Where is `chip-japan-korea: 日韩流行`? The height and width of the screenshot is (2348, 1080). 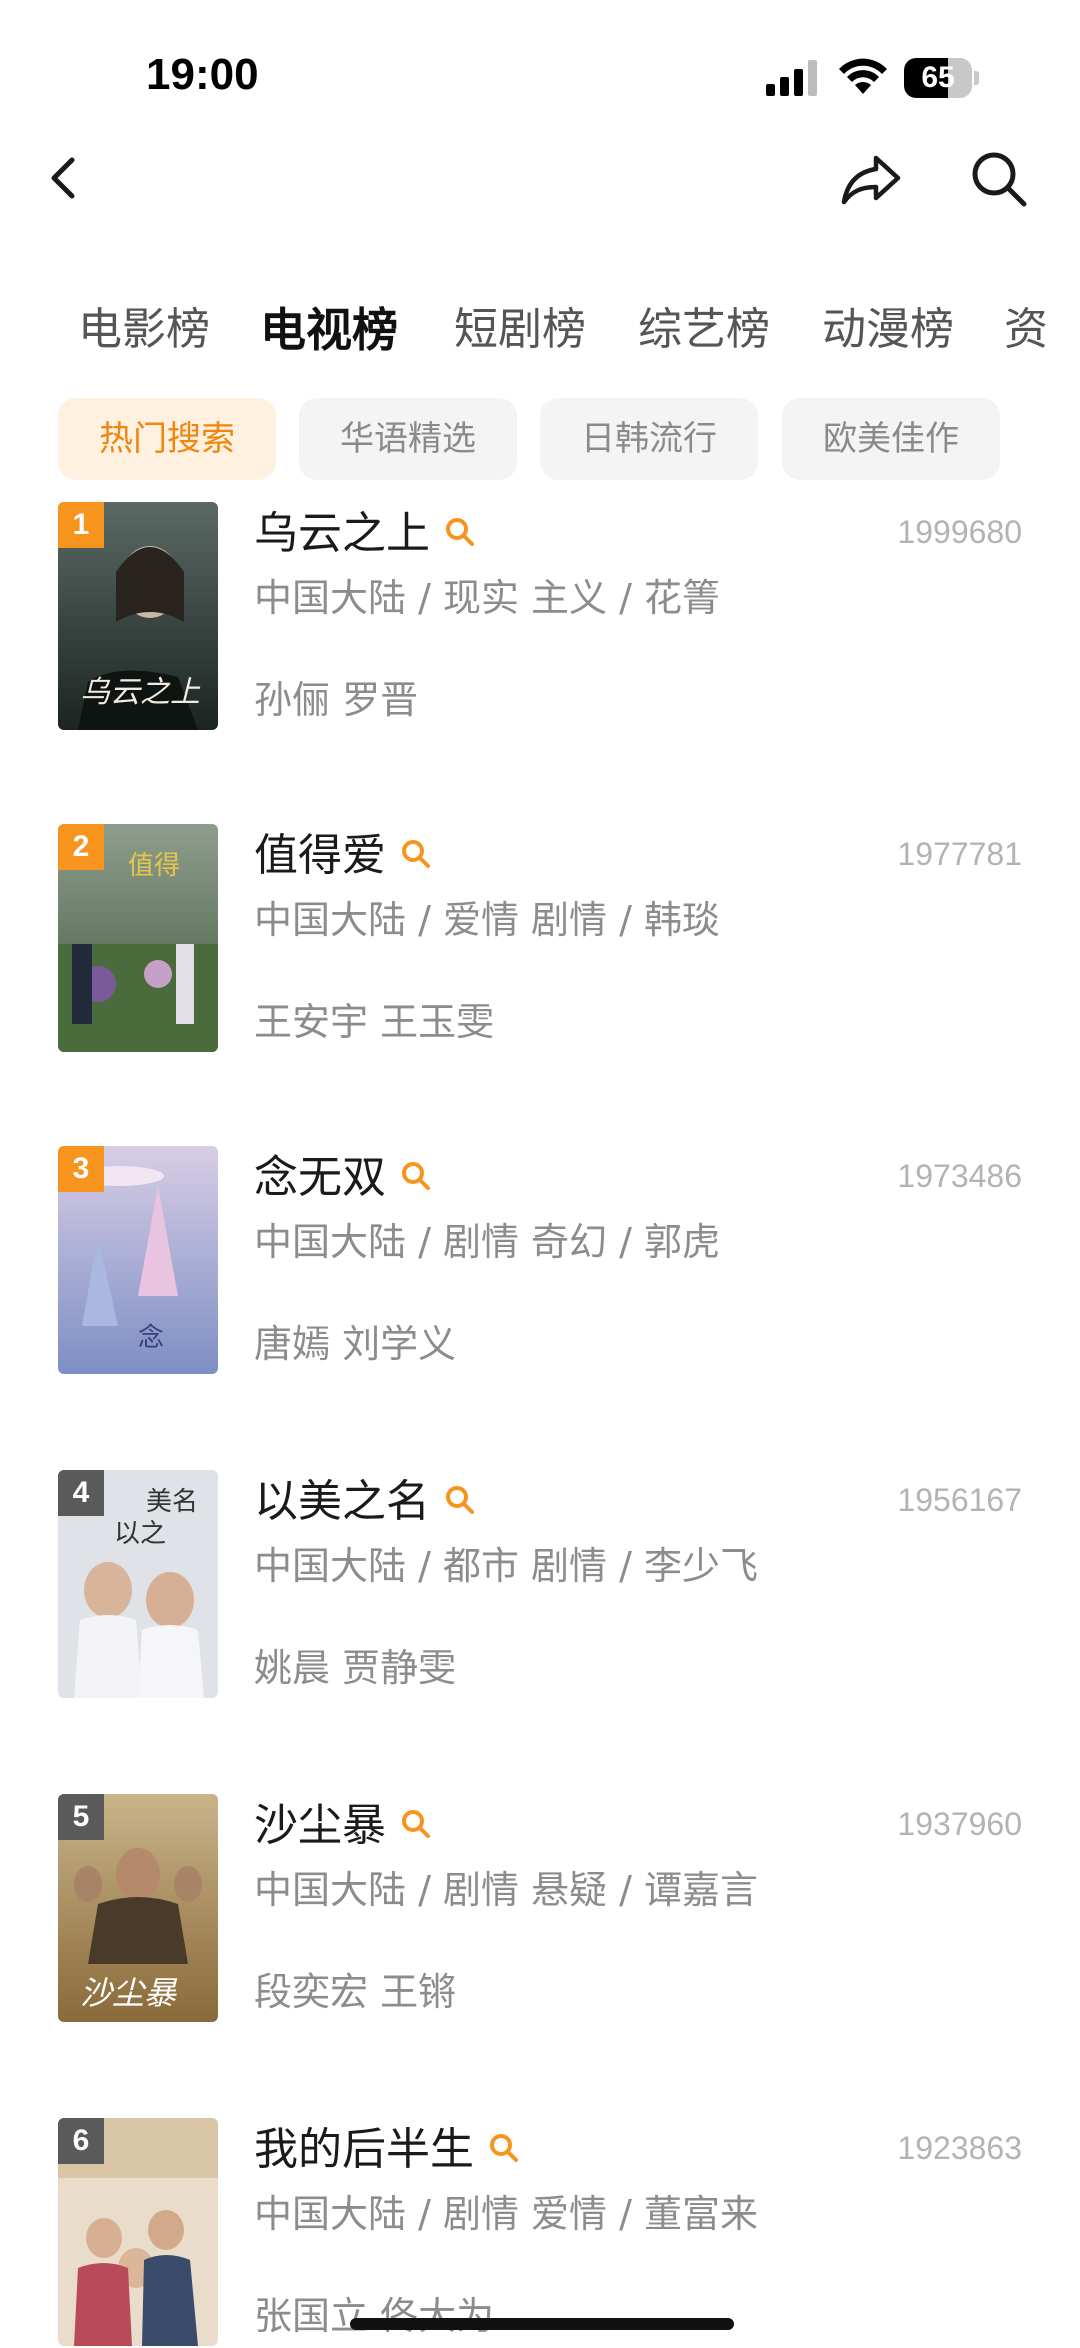
chip-japan-korea: 日韩流行 is located at coordinates (649, 439).